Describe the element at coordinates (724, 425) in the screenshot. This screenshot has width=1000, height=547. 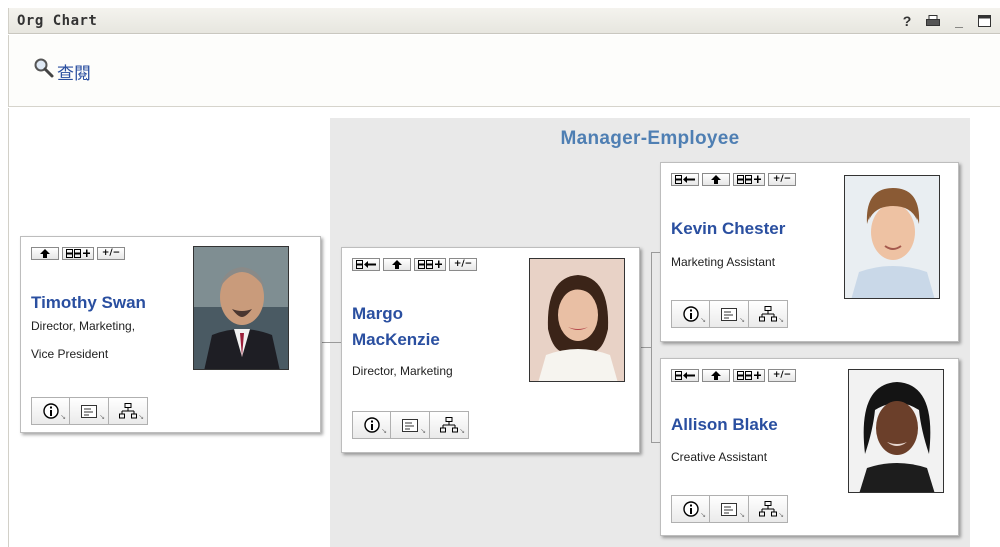
I see `person-name: Allison Blake` at that location.